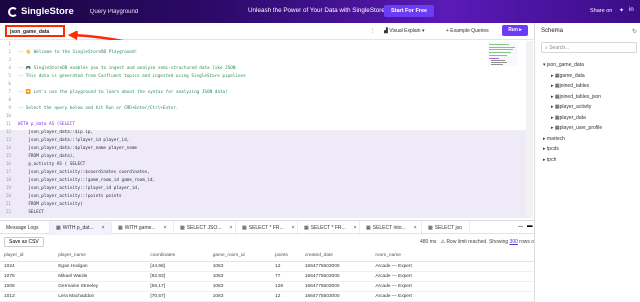 The width and height of the screenshot is (640, 302). What do you see at coordinates (529, 129) in the screenshot?
I see `editor-scrollbar` at bounding box center [529, 129].